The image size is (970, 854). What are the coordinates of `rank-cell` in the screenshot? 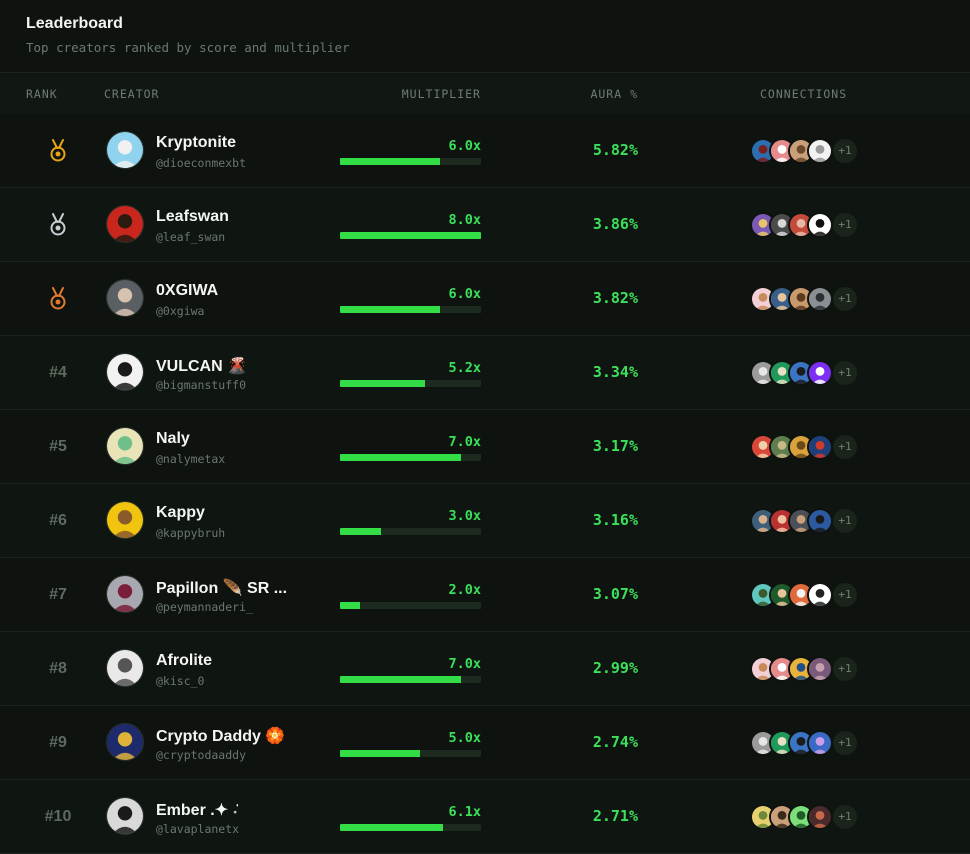 It's located at (58, 298).